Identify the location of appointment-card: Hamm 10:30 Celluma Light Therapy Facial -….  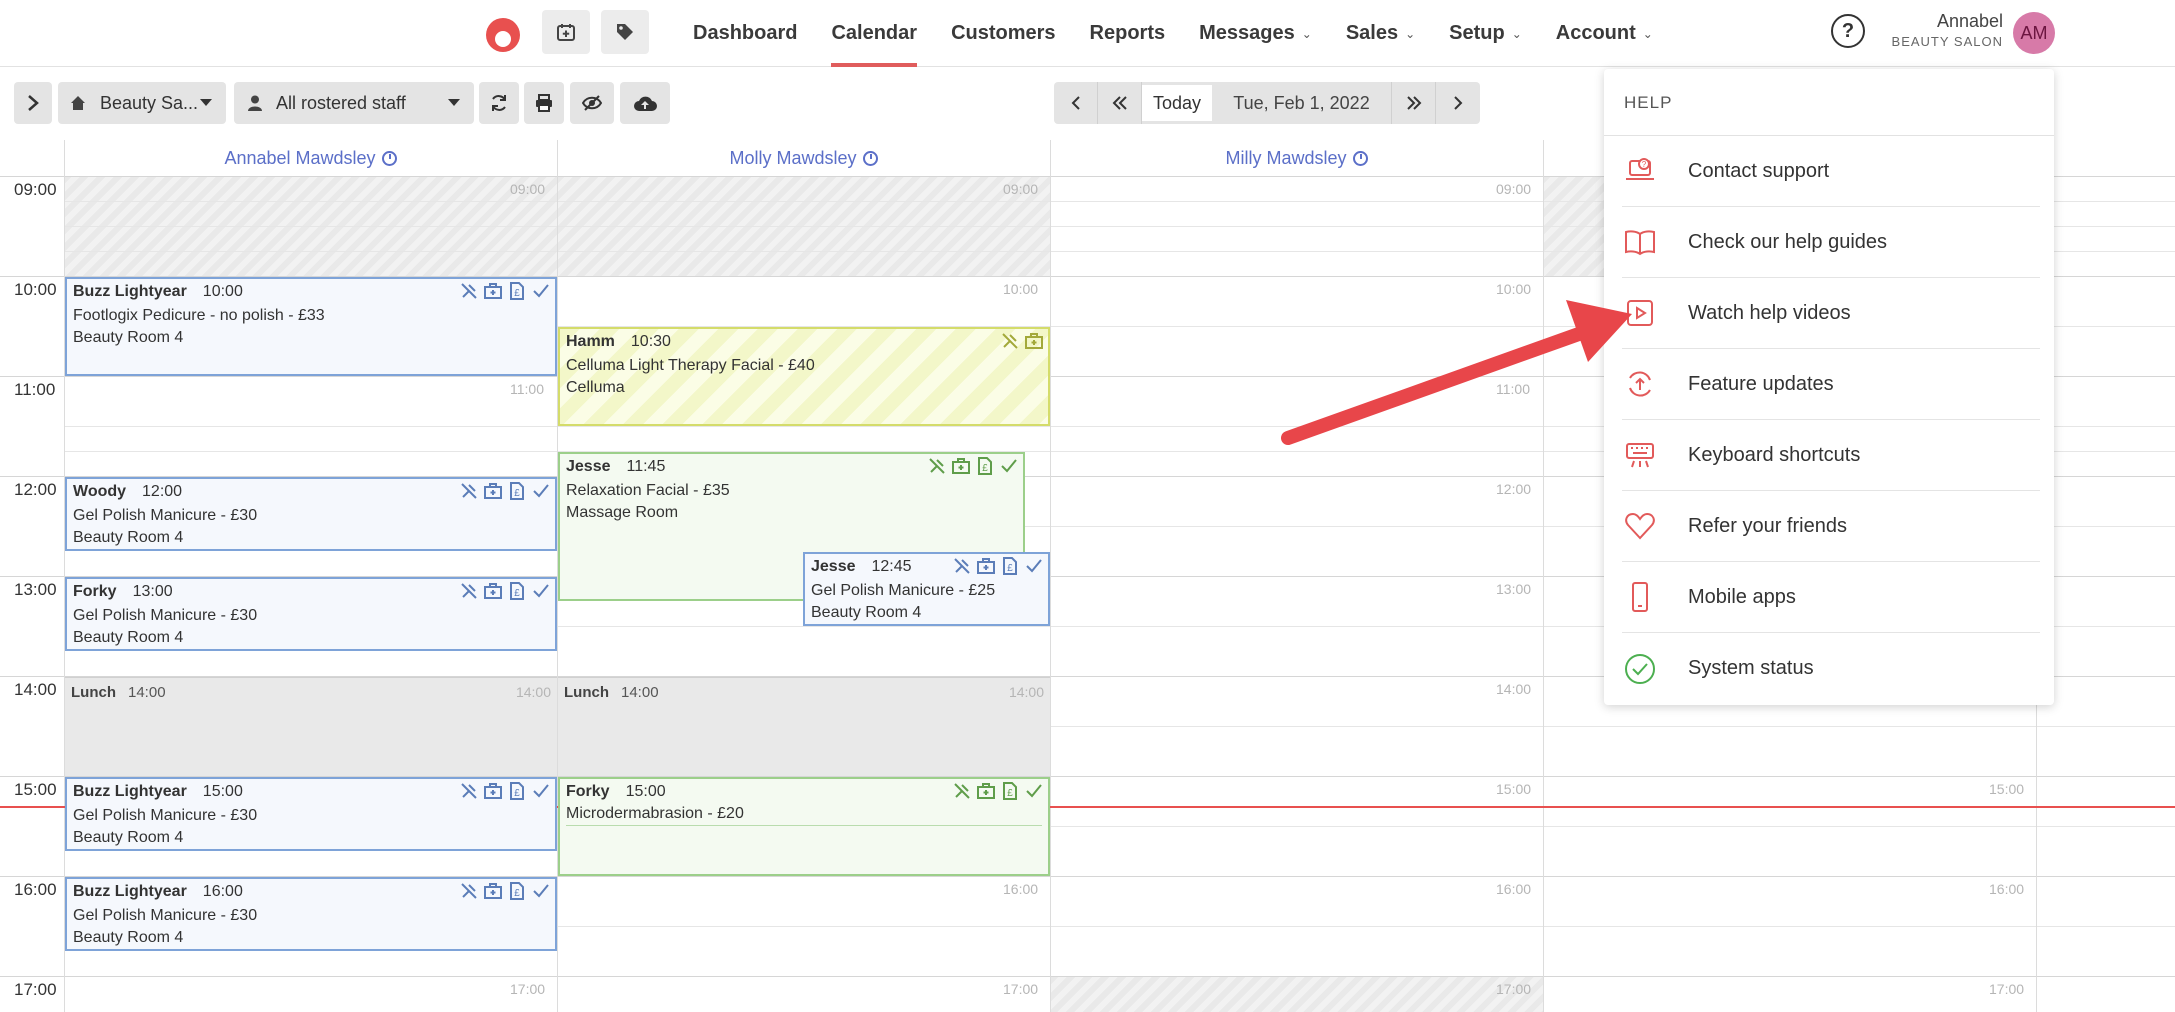
(804, 376).